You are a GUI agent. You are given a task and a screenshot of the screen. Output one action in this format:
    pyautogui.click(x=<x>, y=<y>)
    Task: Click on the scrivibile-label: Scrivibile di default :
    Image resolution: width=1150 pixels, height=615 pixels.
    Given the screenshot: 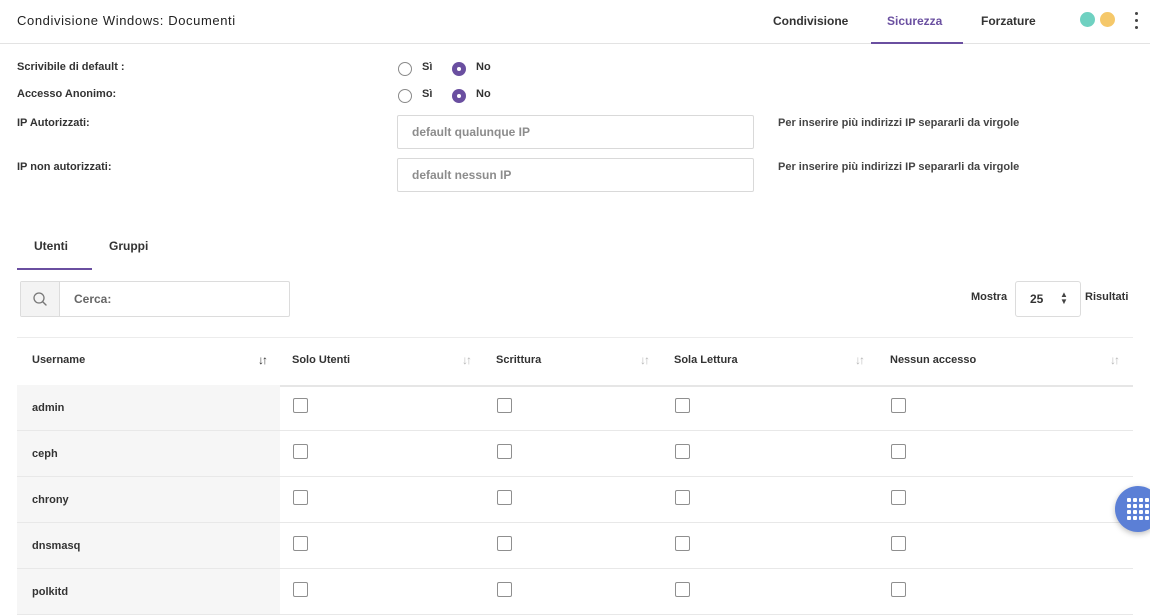 What is the action you would take?
    pyautogui.click(x=71, y=67)
    